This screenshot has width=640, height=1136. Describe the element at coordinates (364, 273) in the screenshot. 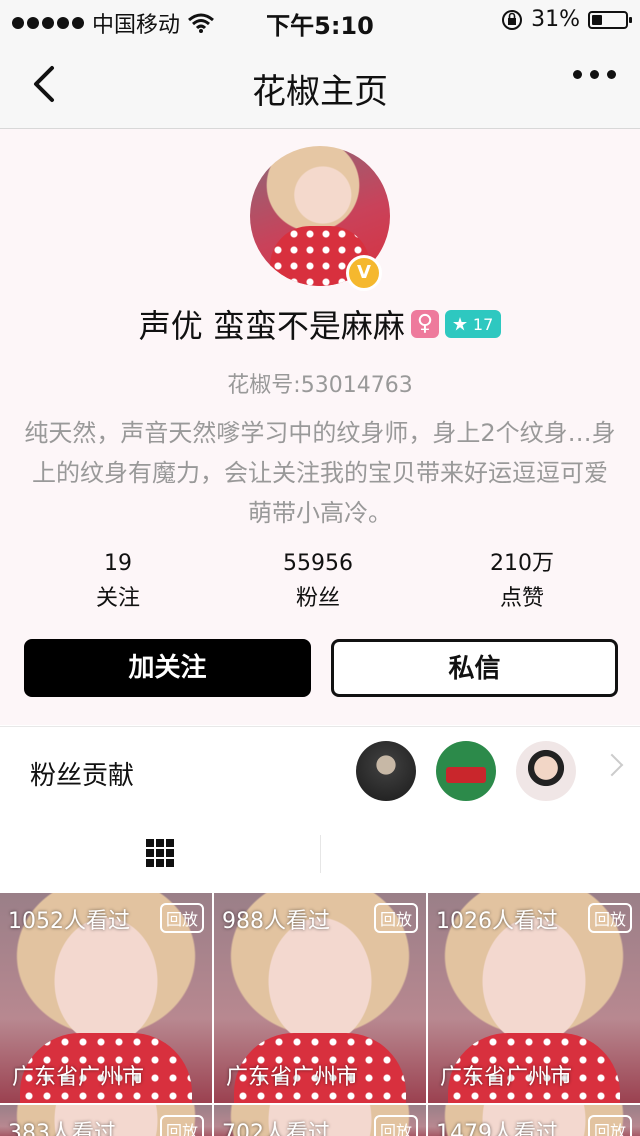

I see `verified-badge: V` at that location.